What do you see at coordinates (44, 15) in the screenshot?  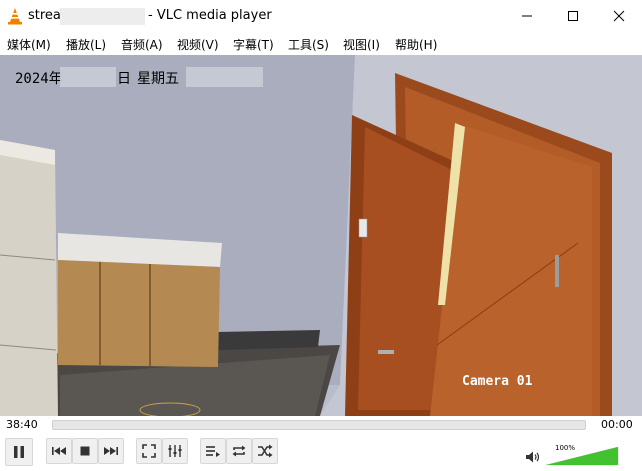 I see `window-title-prefix: strea` at bounding box center [44, 15].